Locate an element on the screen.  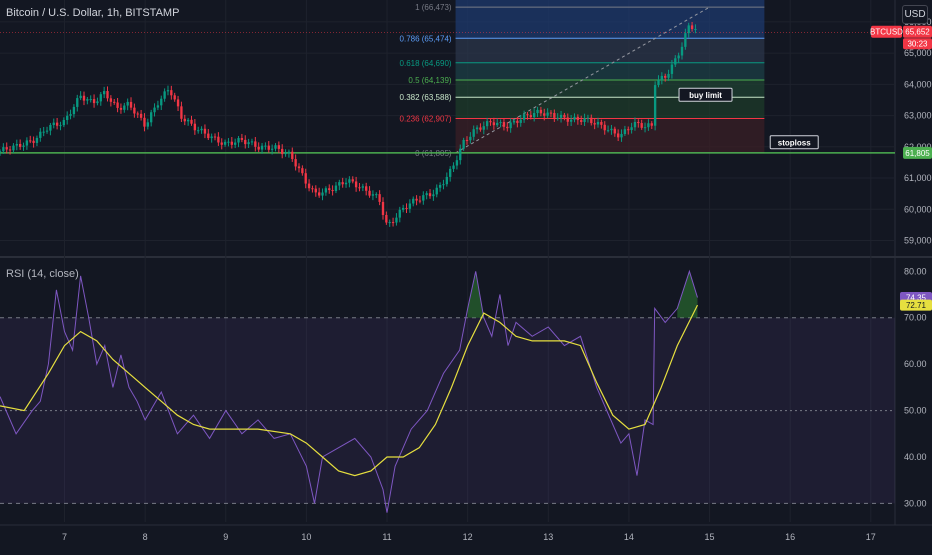
price-tick-label: 63,000 is located at coordinates (918, 116).